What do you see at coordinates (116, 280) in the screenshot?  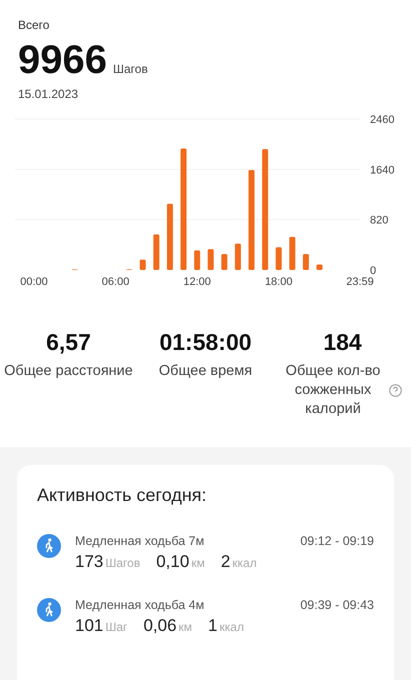 I see `axis-label: 06:00` at bounding box center [116, 280].